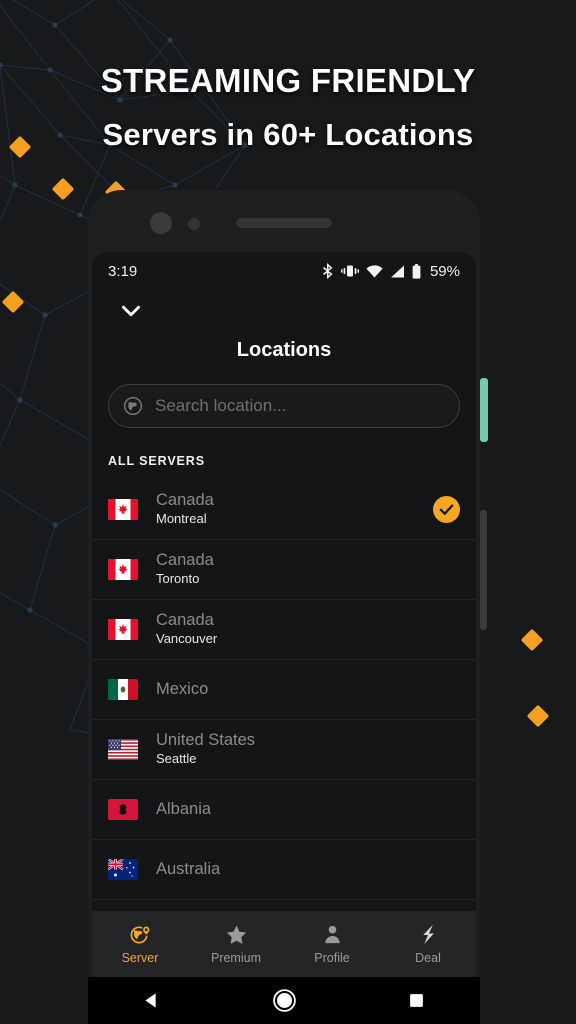 This screenshot has width=576, height=1024. I want to click on phone-top-bezel, so click(284, 221).